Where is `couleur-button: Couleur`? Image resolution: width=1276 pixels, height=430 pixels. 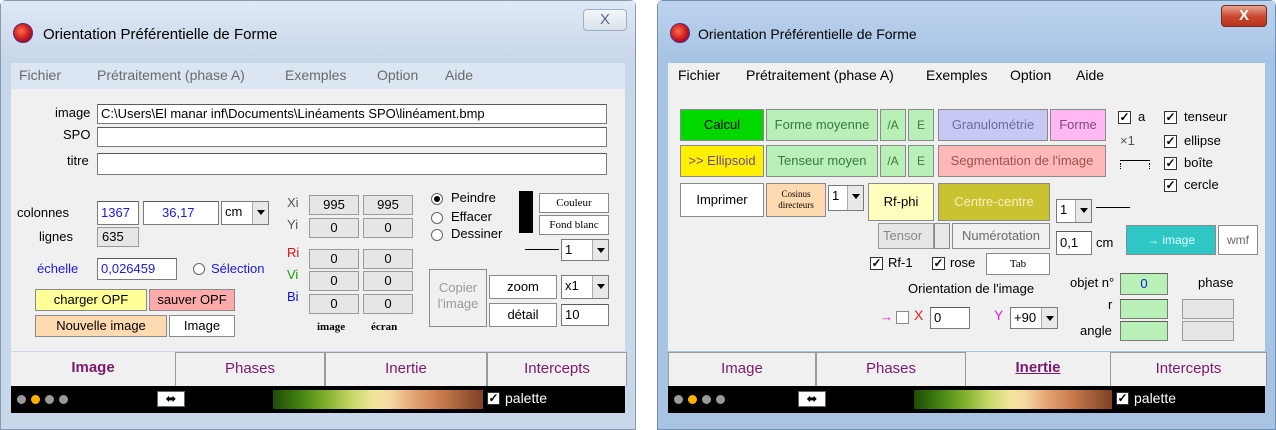
couleur-button: Couleur is located at coordinates (574, 203).